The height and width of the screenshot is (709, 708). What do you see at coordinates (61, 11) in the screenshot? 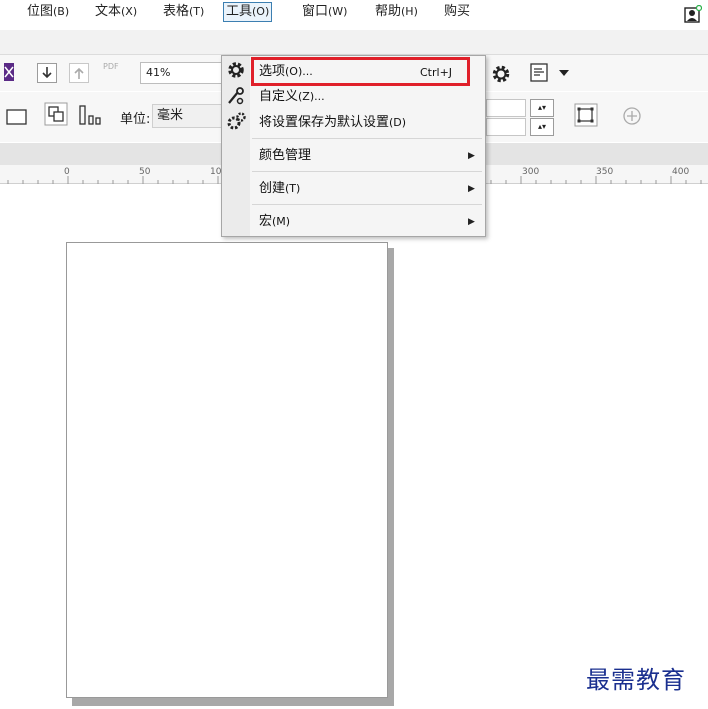
I see `menu-accelerator: (B)` at bounding box center [61, 11].